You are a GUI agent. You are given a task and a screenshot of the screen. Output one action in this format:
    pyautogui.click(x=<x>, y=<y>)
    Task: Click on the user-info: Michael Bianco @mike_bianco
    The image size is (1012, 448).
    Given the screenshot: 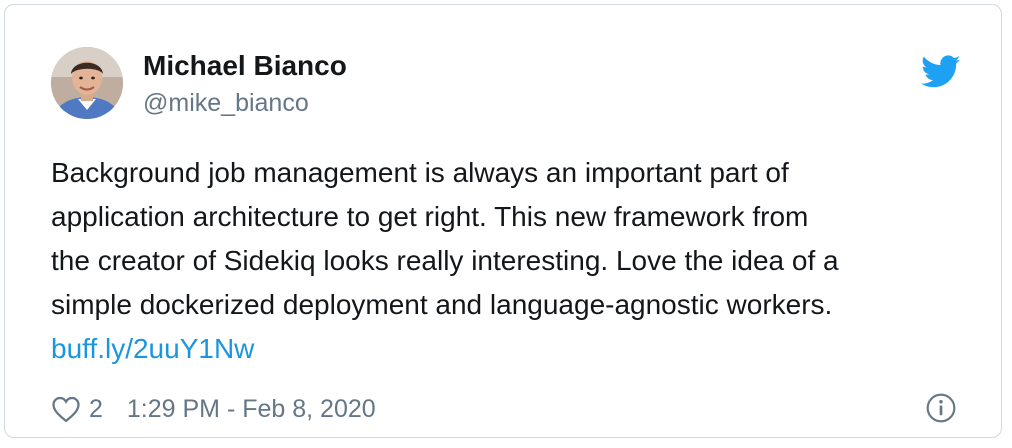 What is the action you would take?
    pyautogui.click(x=245, y=84)
    